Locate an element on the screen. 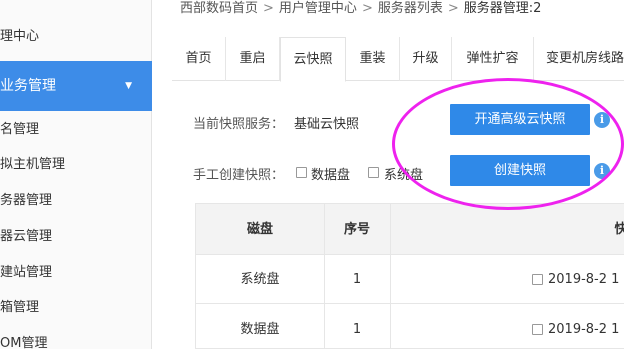  column-header-index: 序号 is located at coordinates (356, 229).